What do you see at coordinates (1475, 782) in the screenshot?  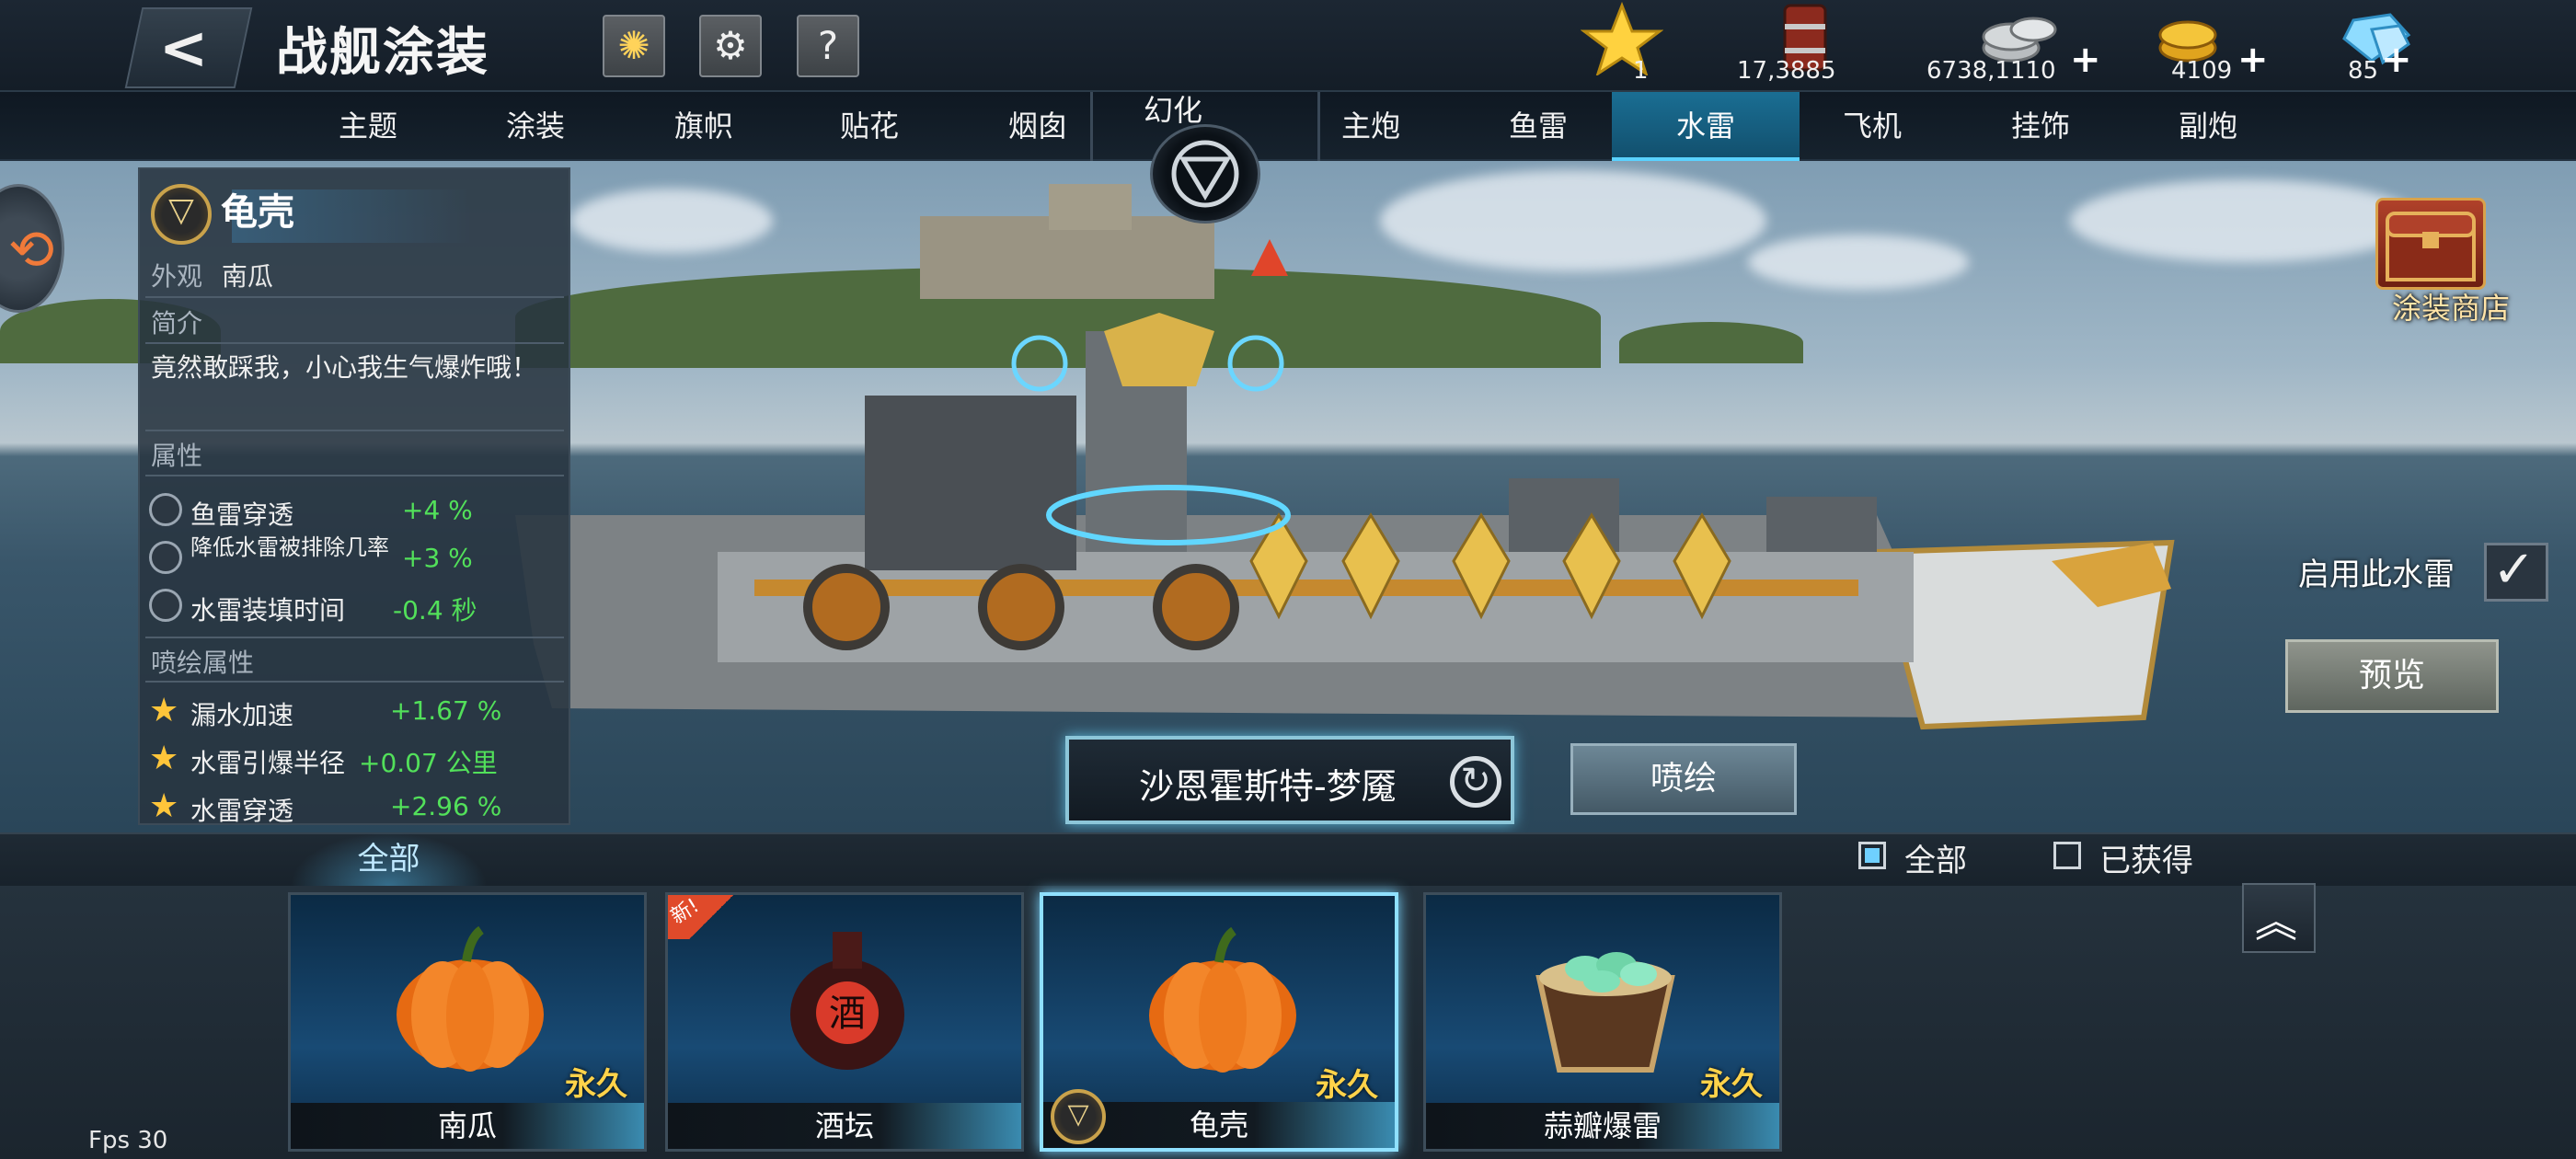 I see `switch-ship-icon: ↻` at bounding box center [1475, 782].